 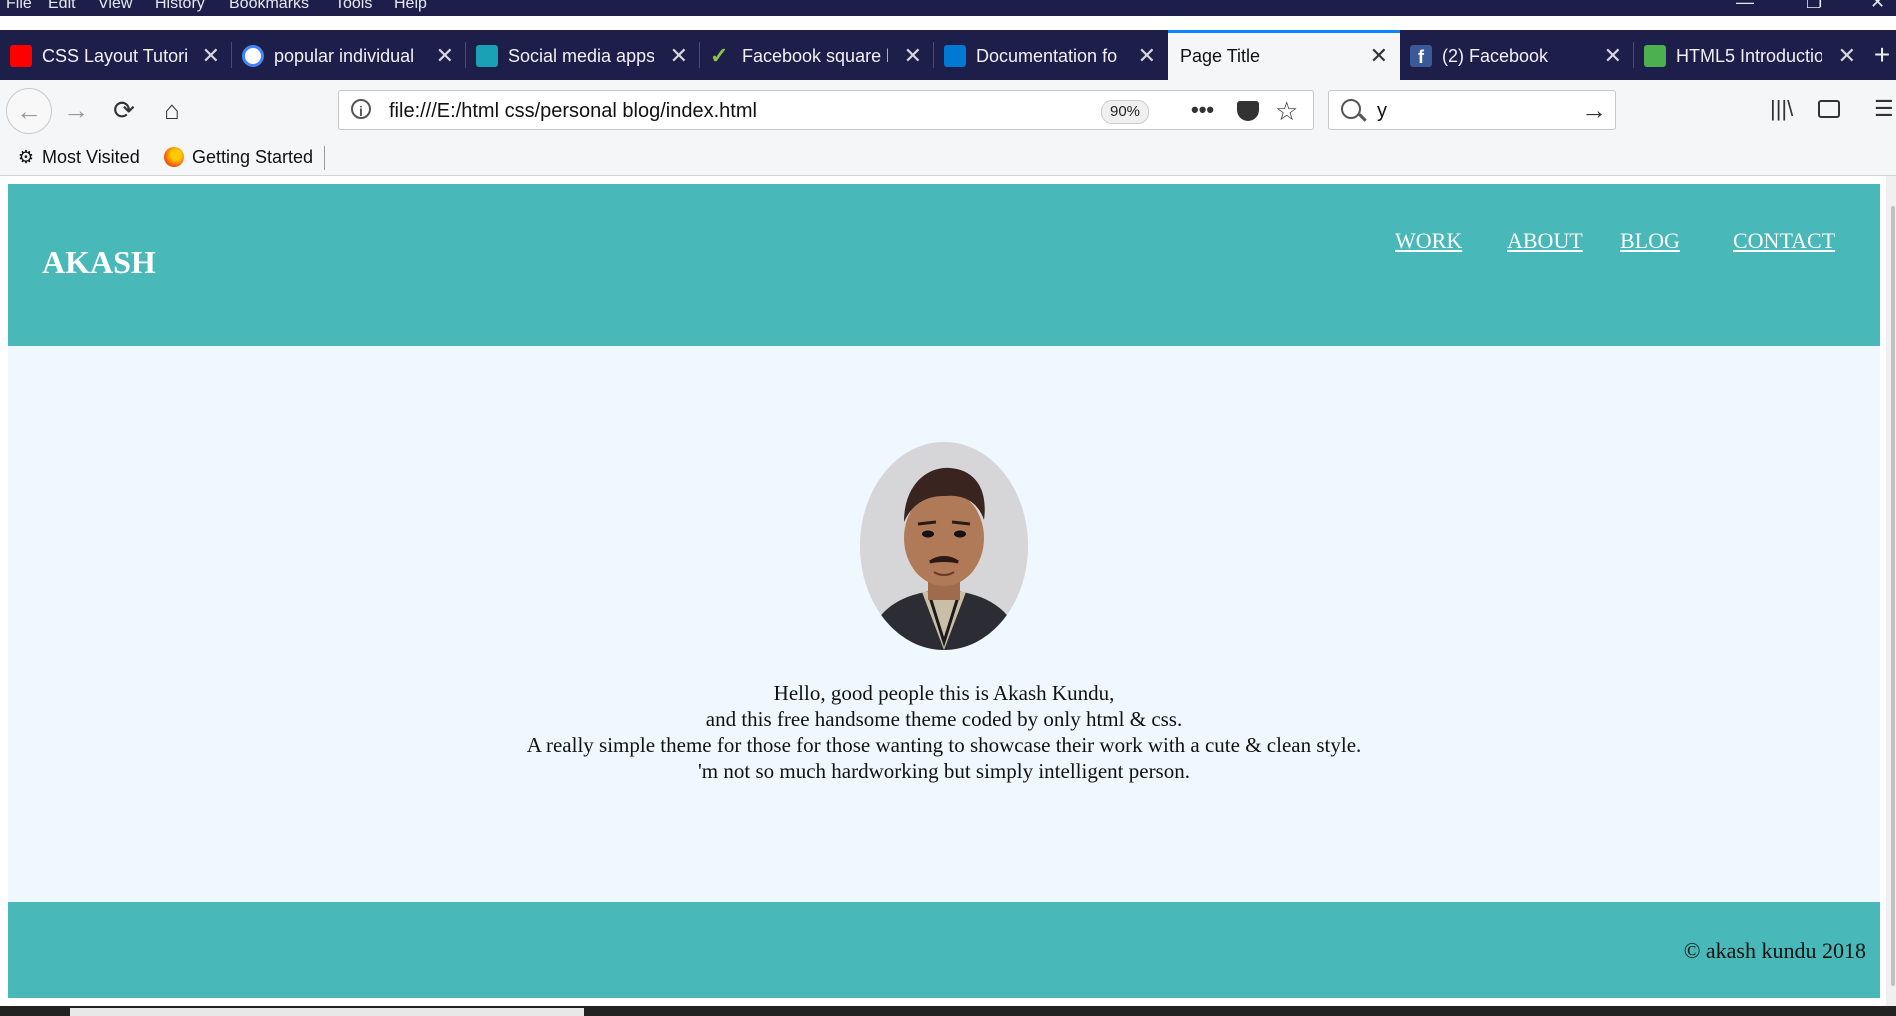 I want to click on menu-bookmarks: Bookmarks, so click(x=269, y=6).